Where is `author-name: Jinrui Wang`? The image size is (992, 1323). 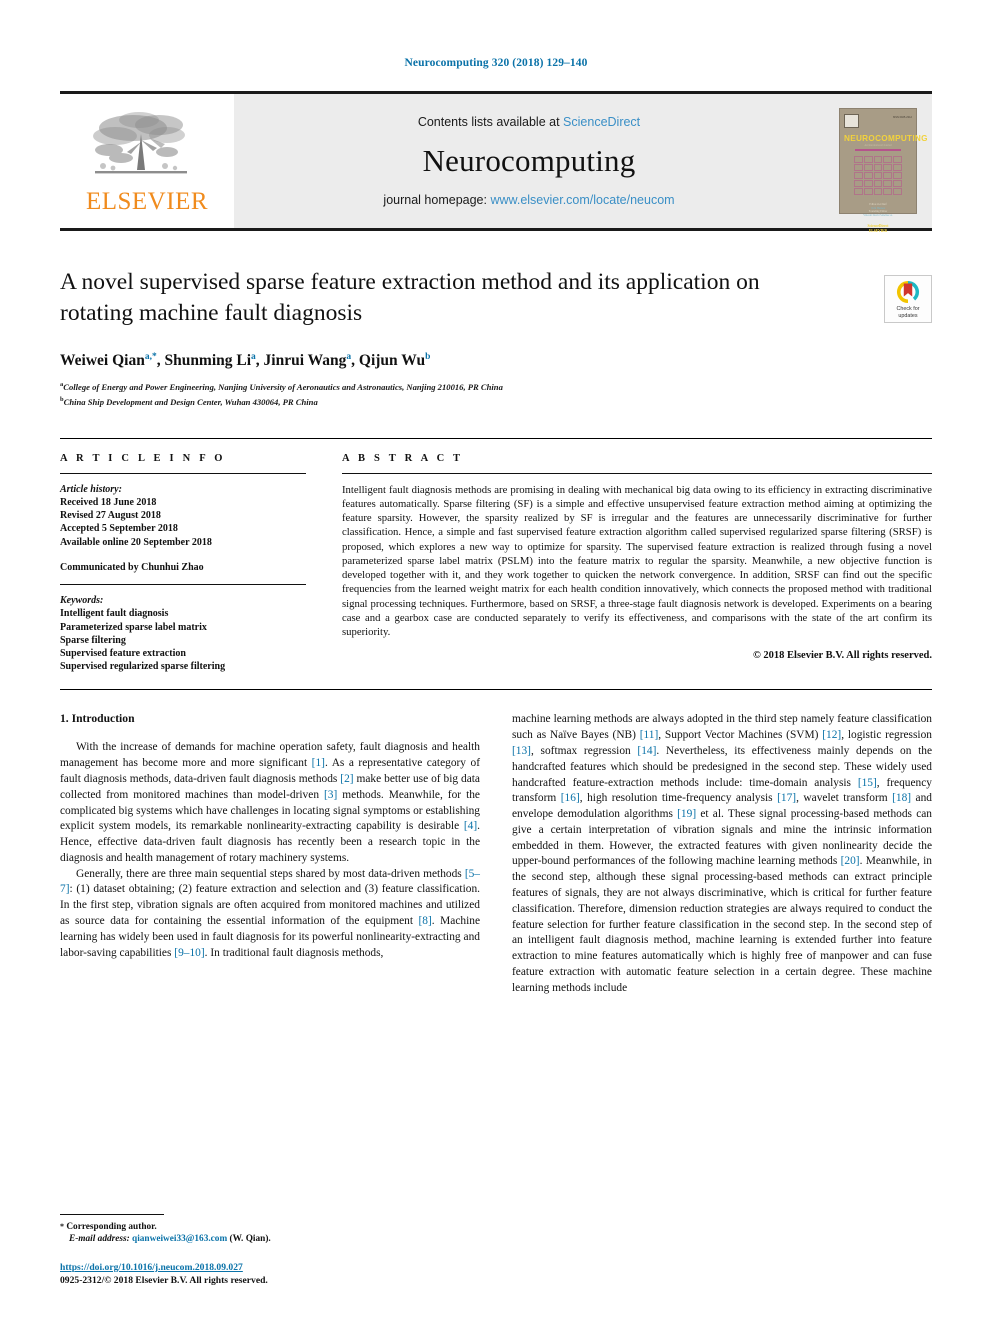 author-name: Jinrui Wang is located at coordinates (305, 361).